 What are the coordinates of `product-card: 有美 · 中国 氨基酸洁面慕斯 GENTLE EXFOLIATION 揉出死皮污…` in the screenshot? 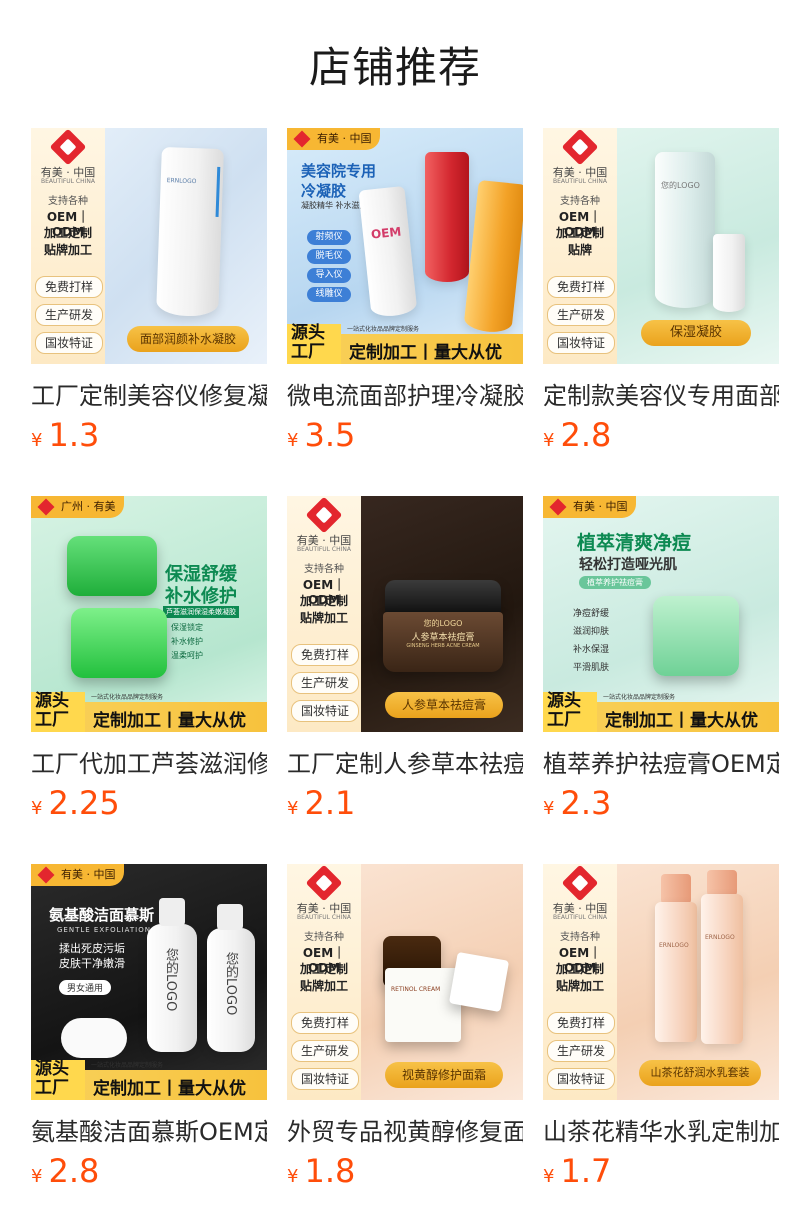 It's located at (149, 1029).